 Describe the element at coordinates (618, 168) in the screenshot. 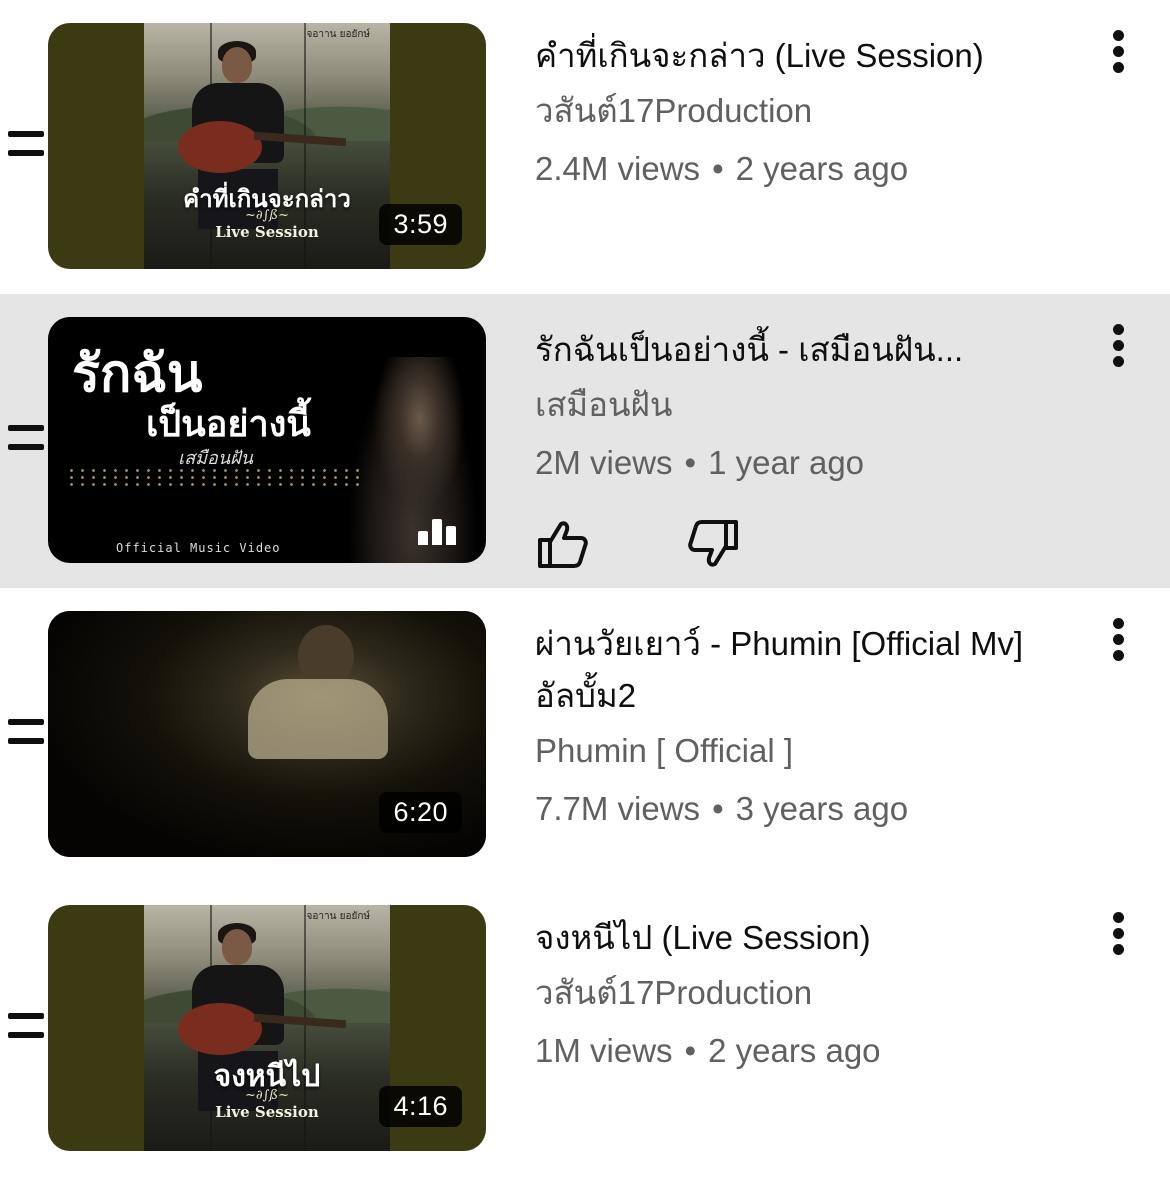

I see `view-count: 2.4M views` at that location.